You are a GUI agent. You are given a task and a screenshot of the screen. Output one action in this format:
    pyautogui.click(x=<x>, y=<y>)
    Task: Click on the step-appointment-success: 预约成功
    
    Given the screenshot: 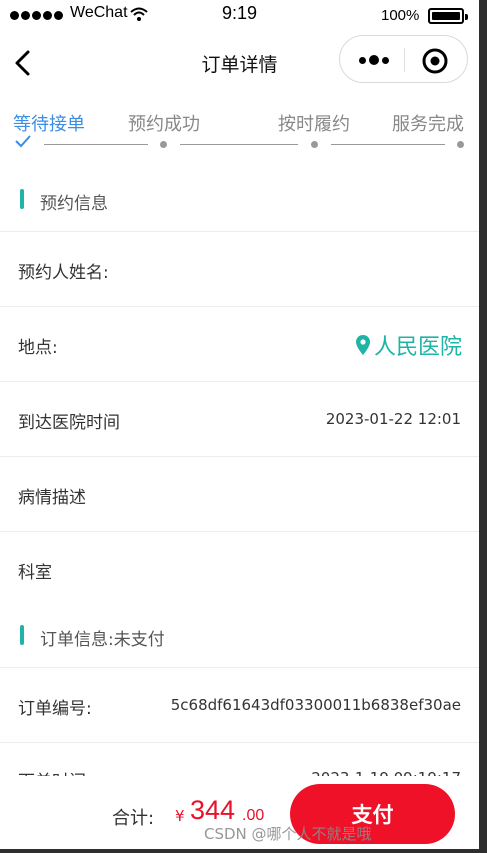 What is the action you would take?
    pyautogui.click(x=164, y=124)
    